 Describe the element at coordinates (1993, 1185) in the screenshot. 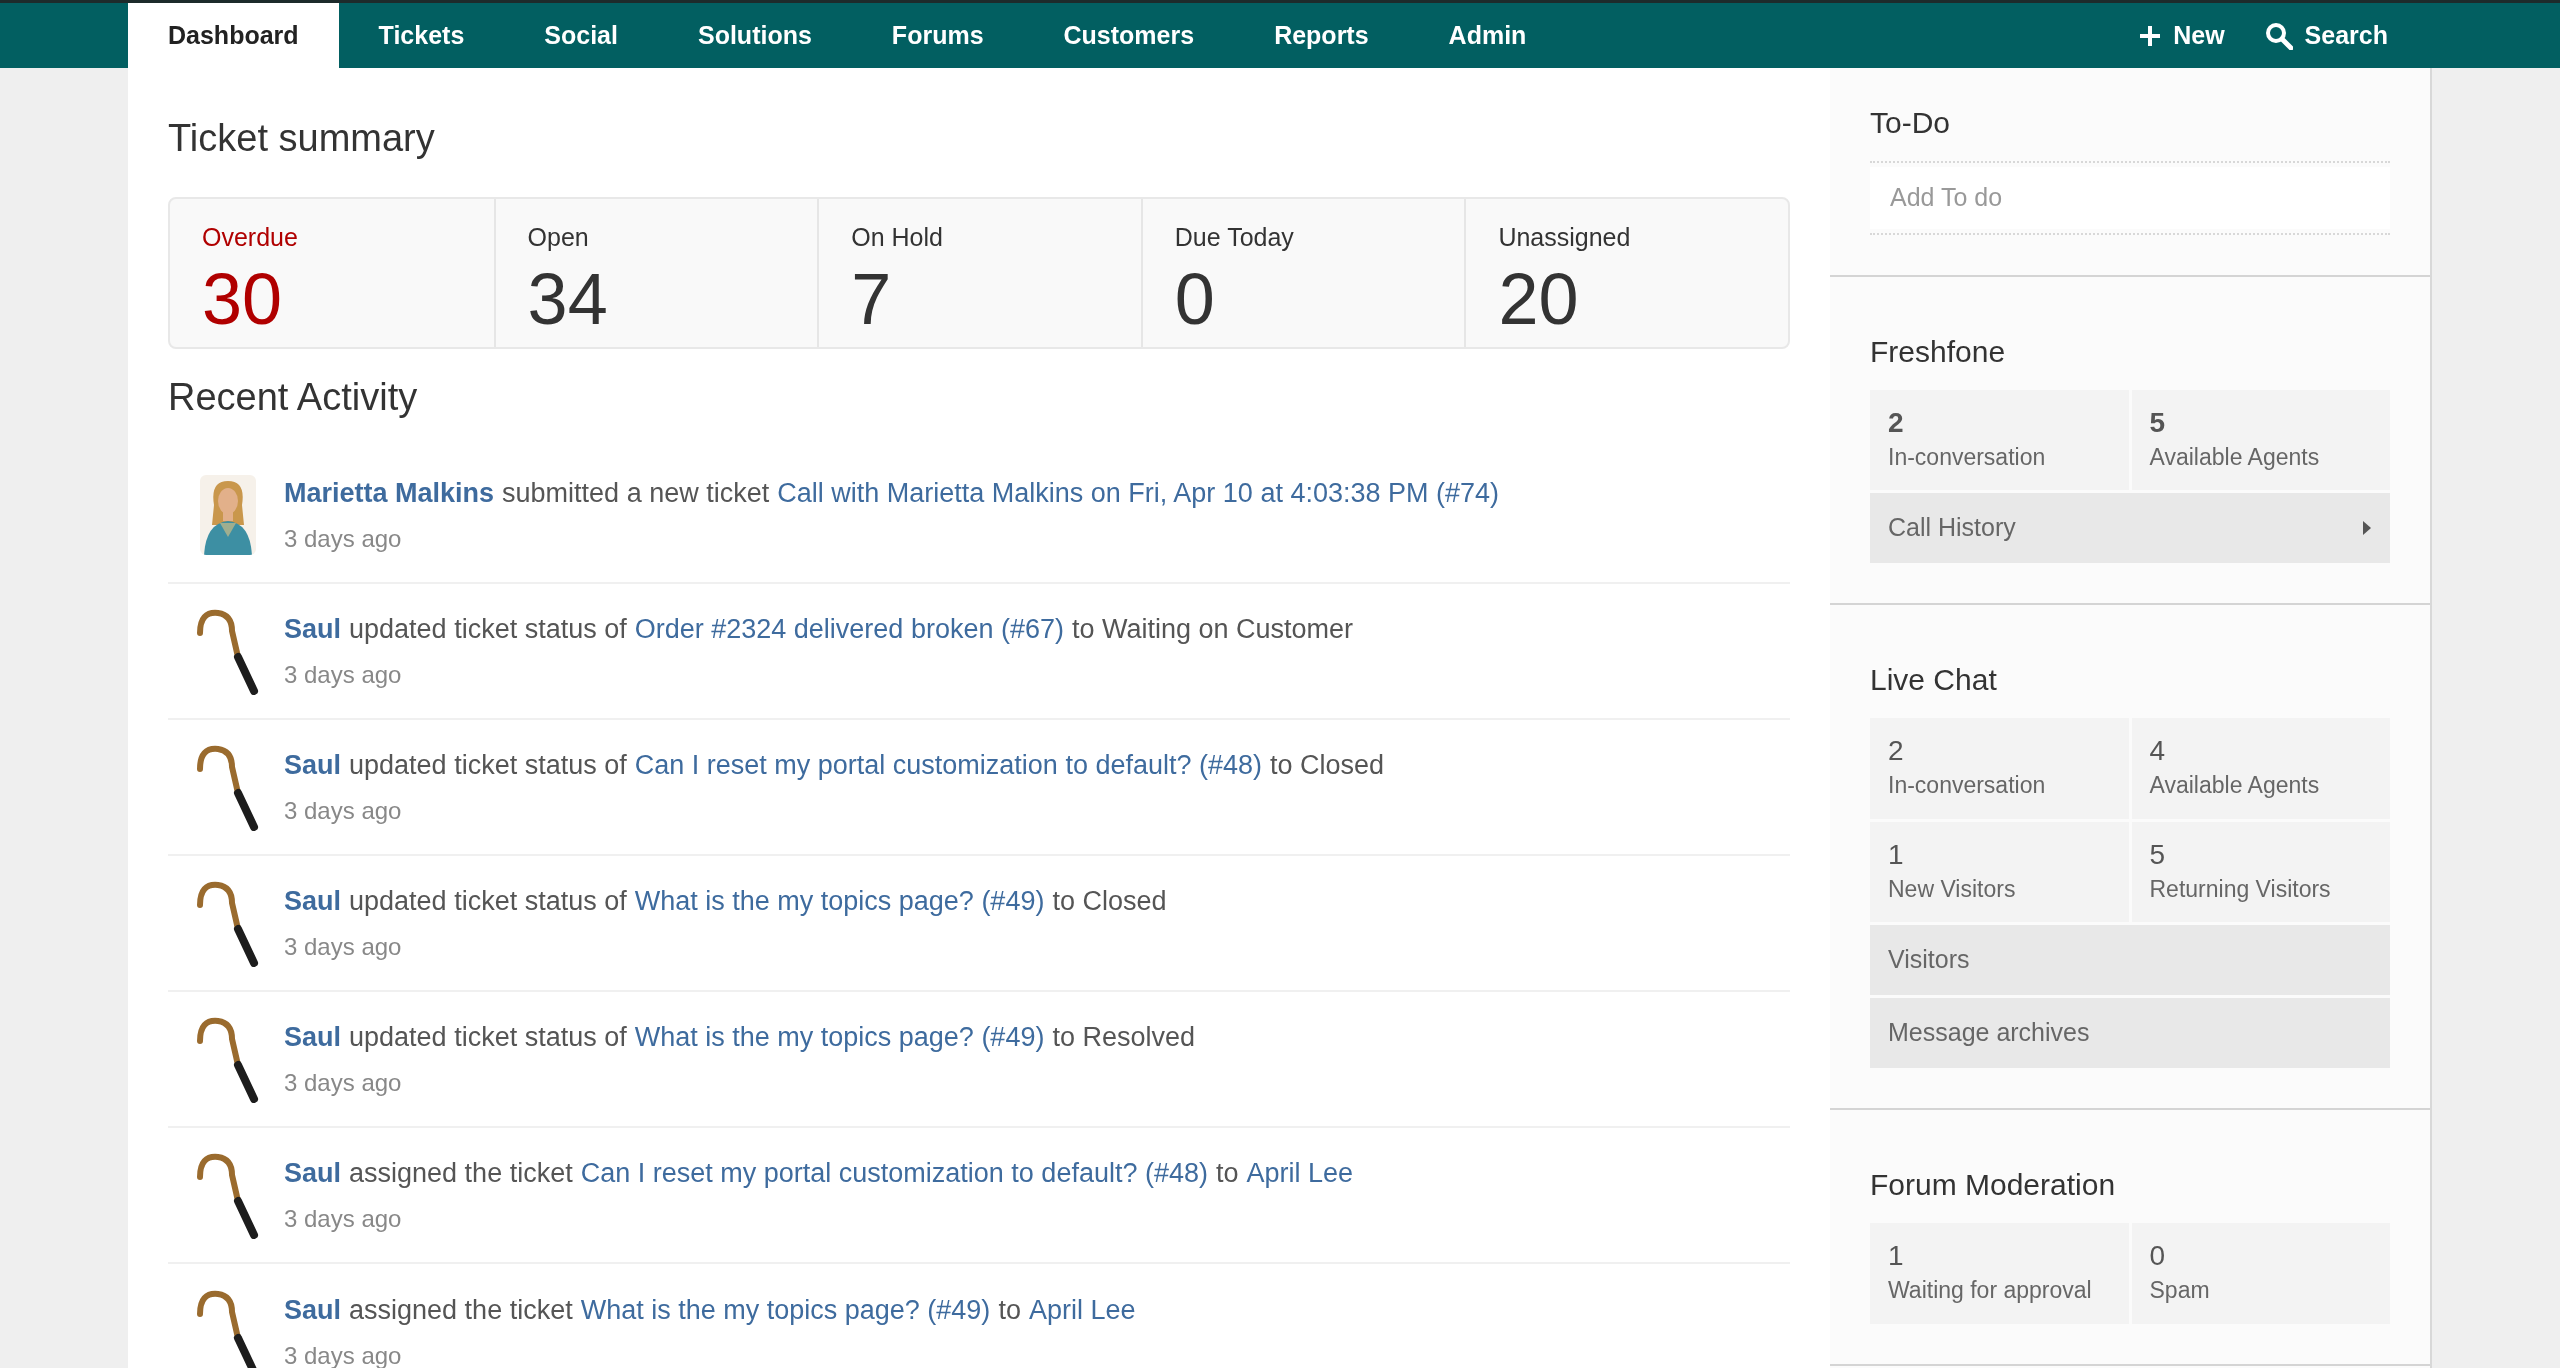

I see `section-title: Forum Moderation` at that location.